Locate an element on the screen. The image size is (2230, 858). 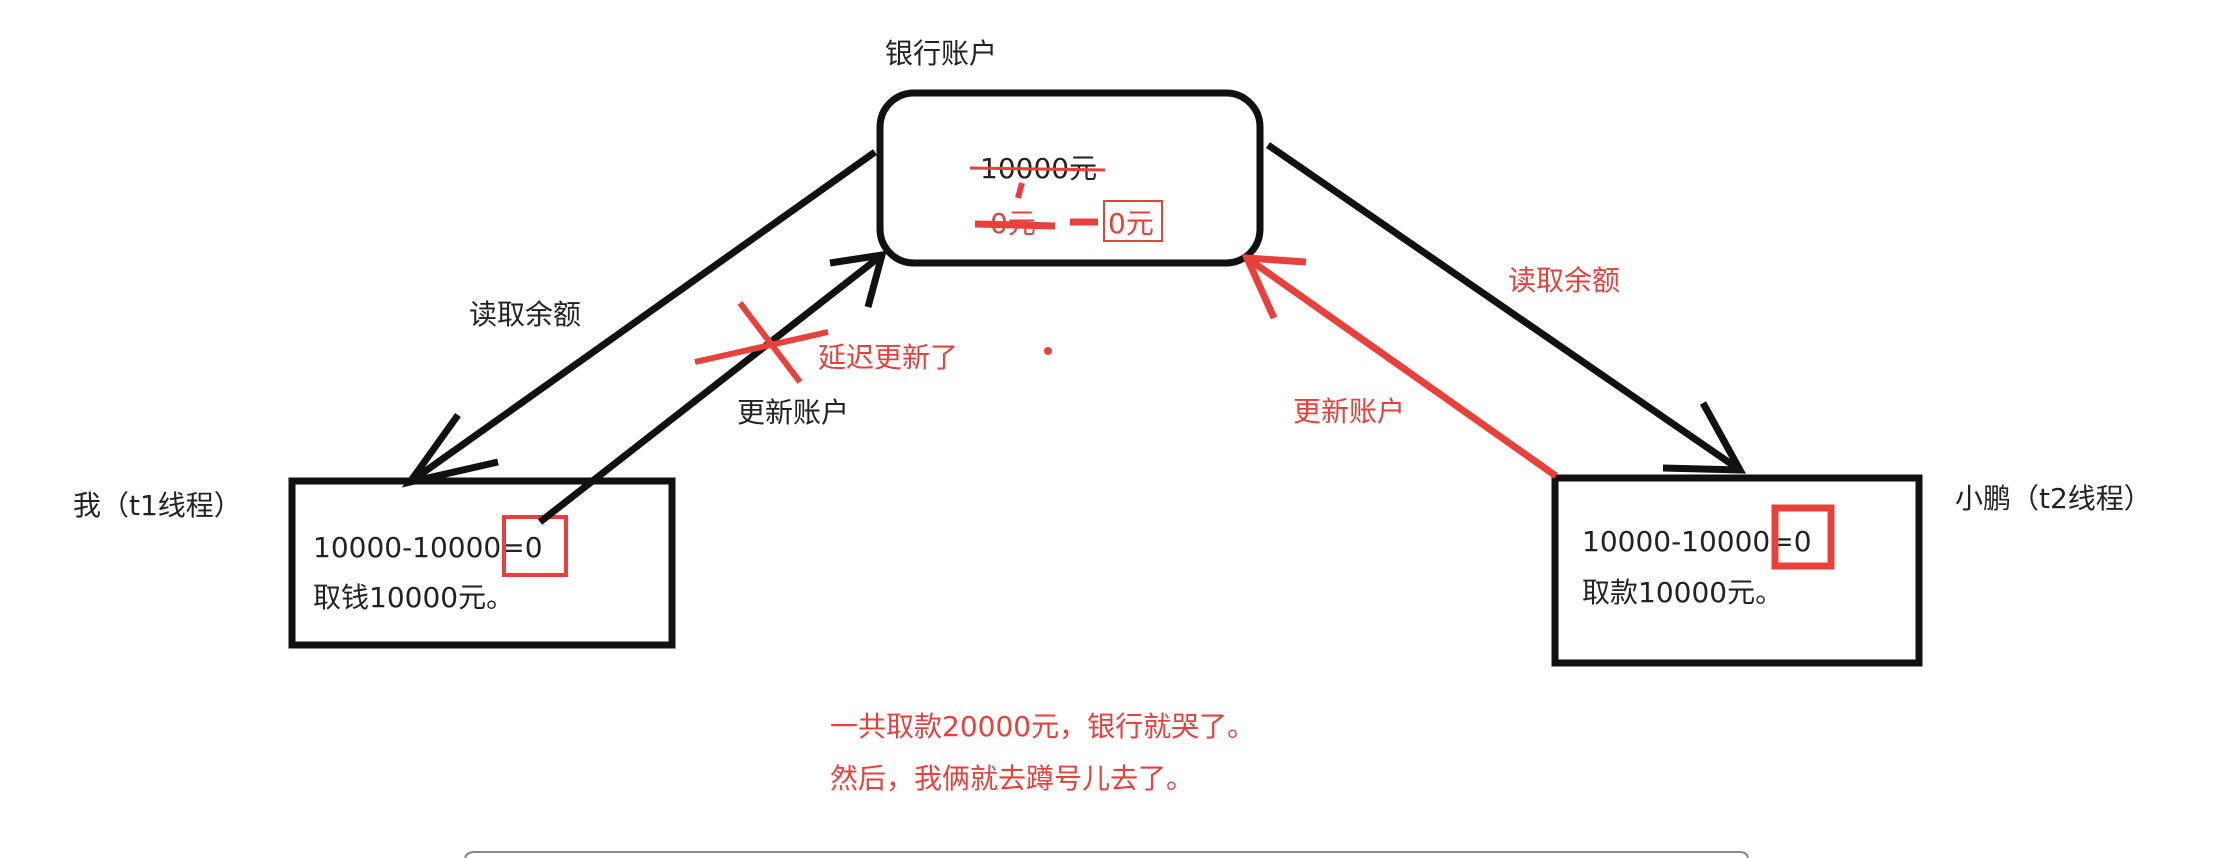
t1-calc-expression: 10000-10000= is located at coordinates (419, 547).